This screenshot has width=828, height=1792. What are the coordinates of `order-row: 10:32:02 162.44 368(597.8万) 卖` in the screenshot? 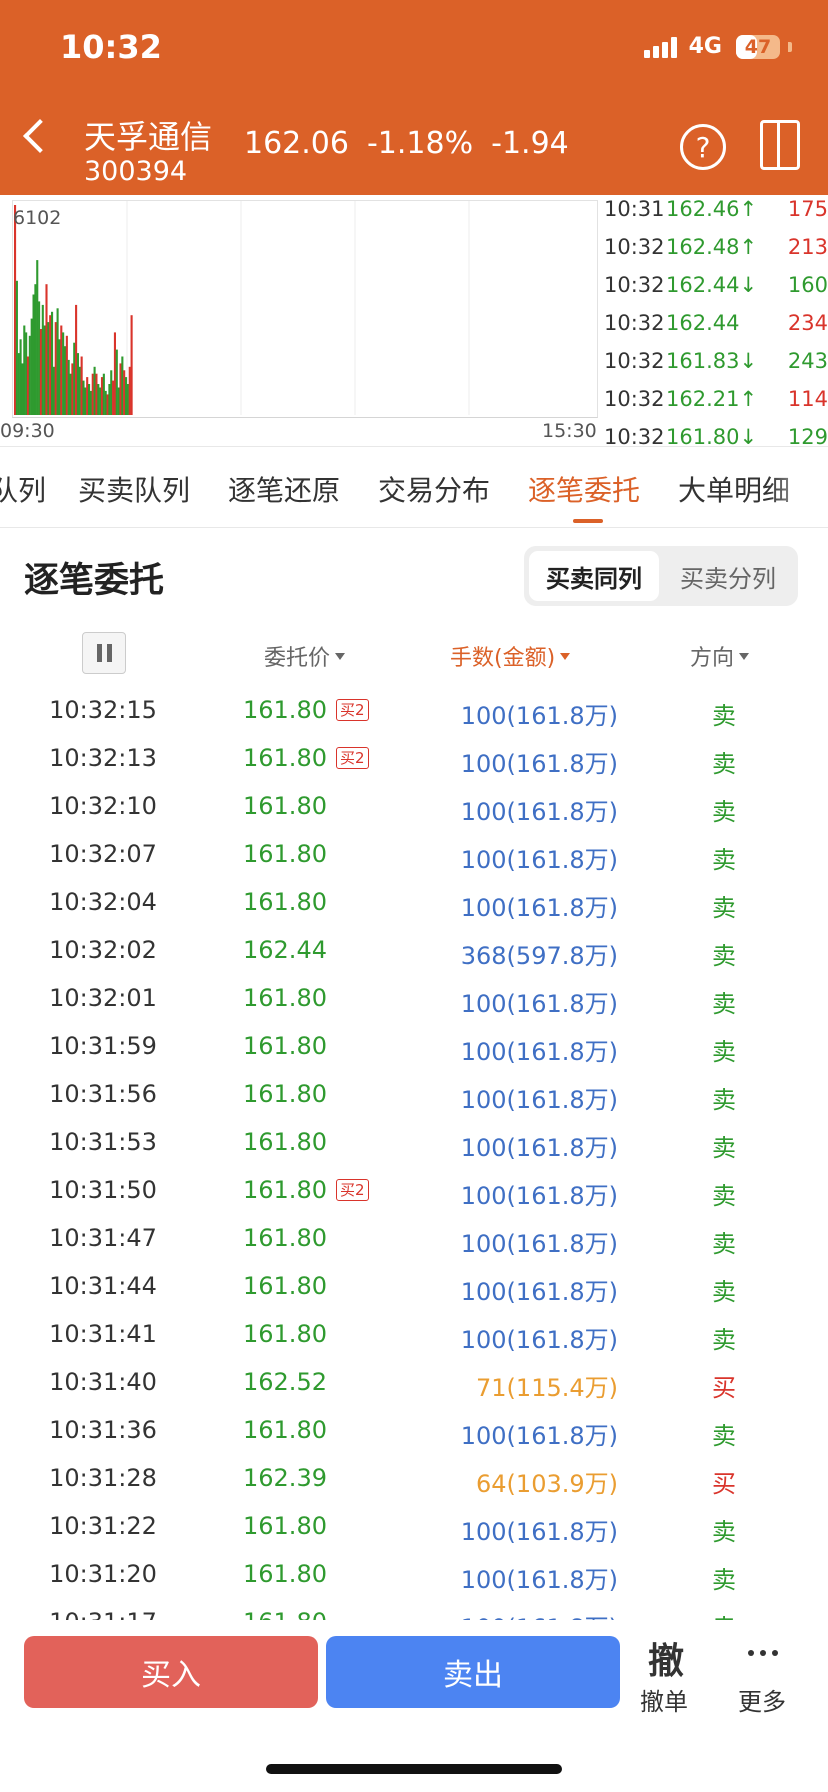 It's located at (414, 950).